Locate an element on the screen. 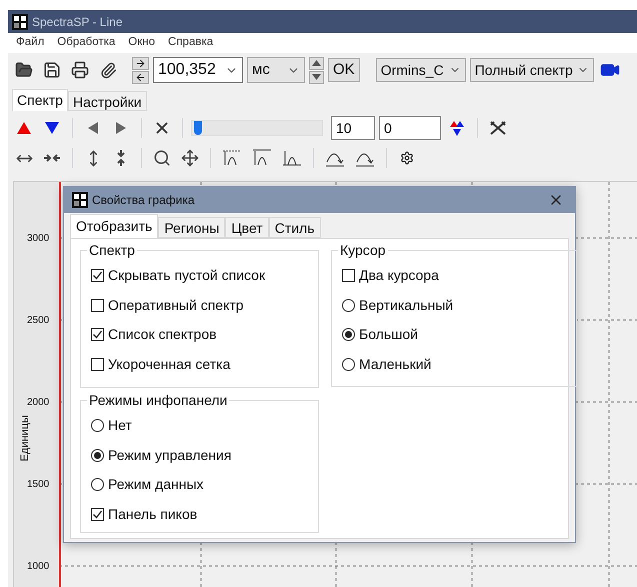 The height and width of the screenshot is (587, 637). option-label: Нет is located at coordinates (120, 426).